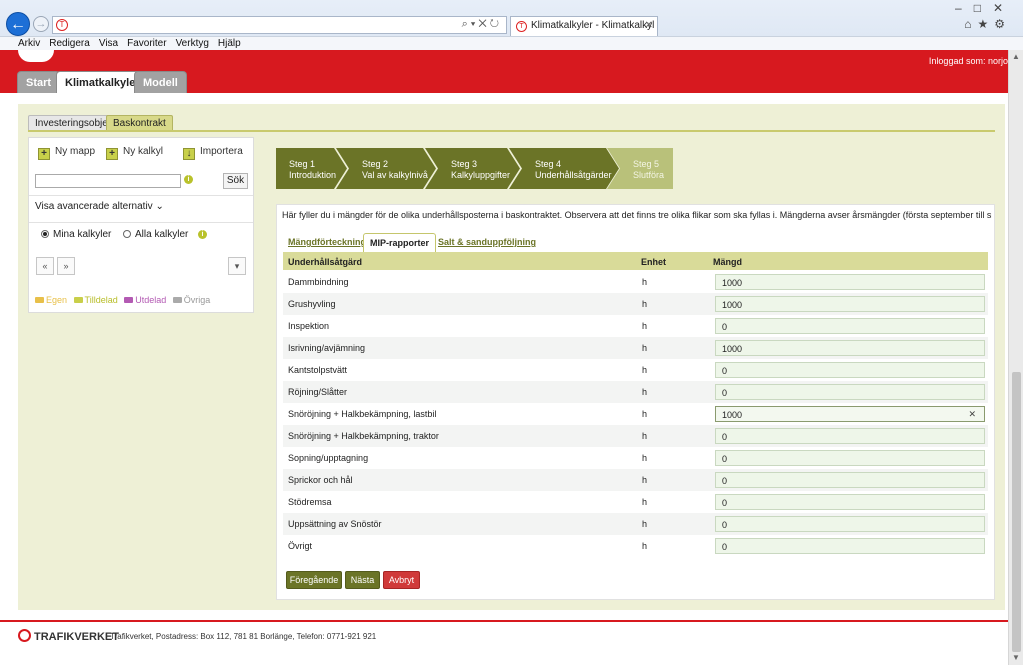 This screenshot has height=665, width=1023. What do you see at coordinates (69, 43) in the screenshot?
I see `menu-redigera: Redigera` at bounding box center [69, 43].